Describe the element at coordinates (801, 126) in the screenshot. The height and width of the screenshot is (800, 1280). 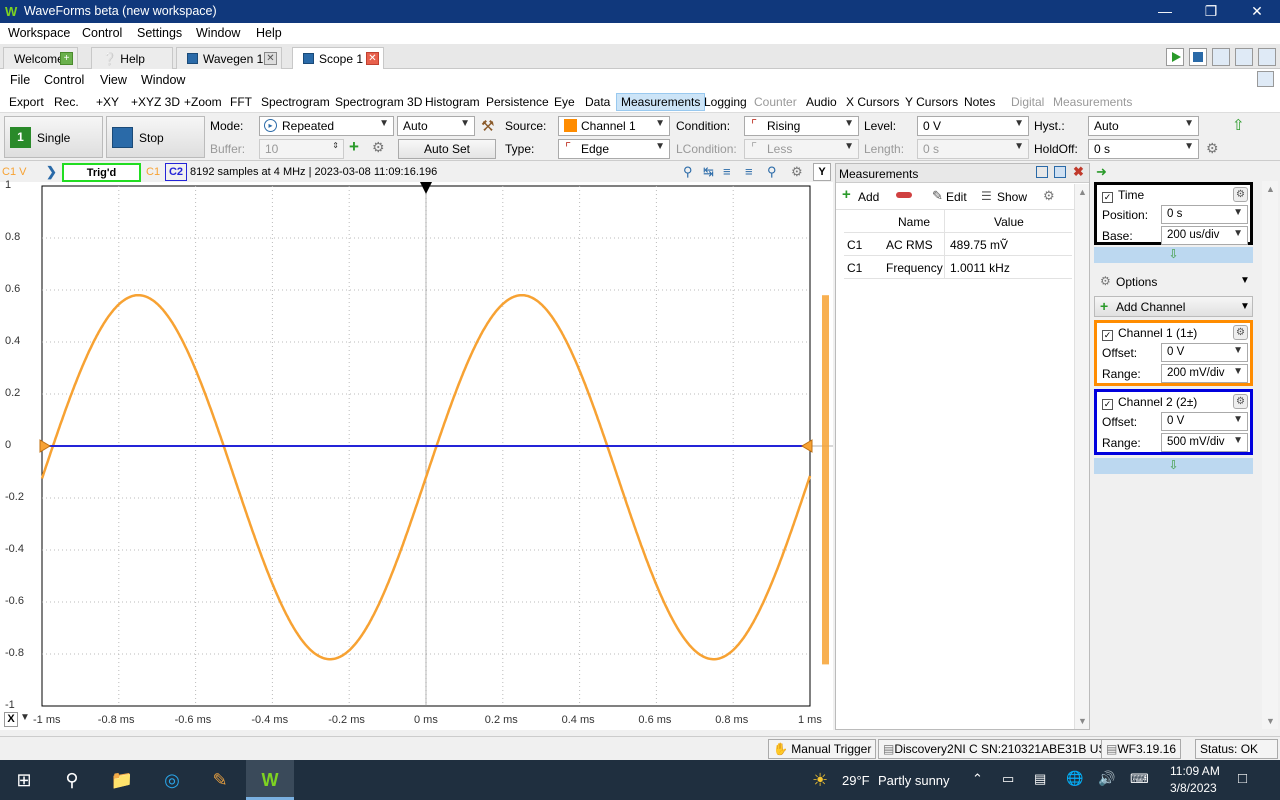
I see `condition-select: ⌜ Rising ▼` at that location.